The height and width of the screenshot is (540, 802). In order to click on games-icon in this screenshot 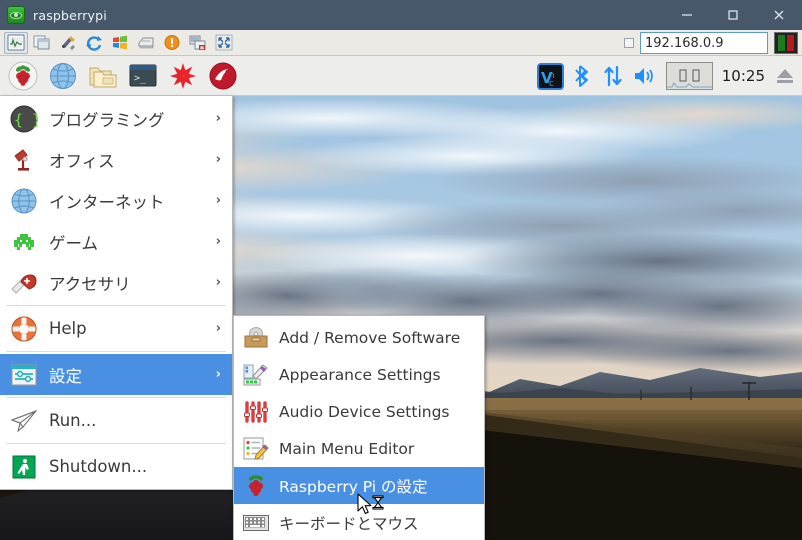, I will do `click(24, 242)`.